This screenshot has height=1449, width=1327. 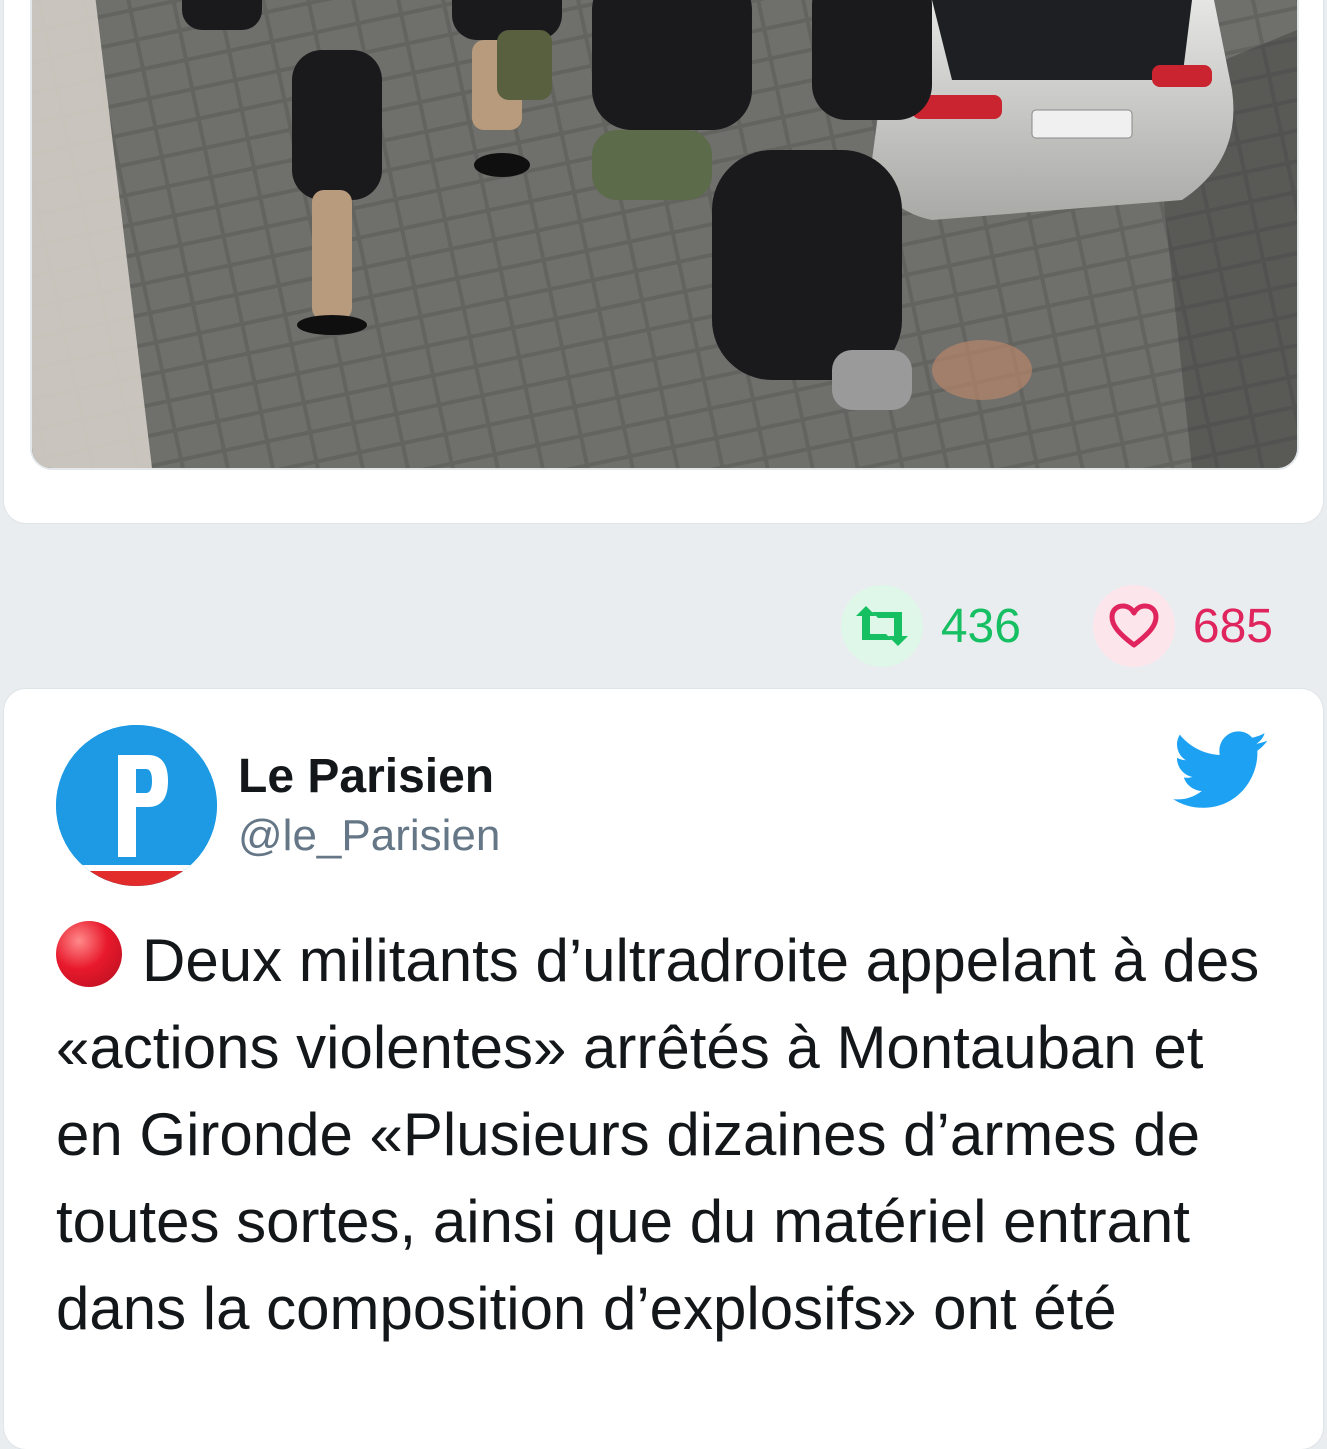 I want to click on tweet-actions: 436 685, so click(x=1056, y=626).